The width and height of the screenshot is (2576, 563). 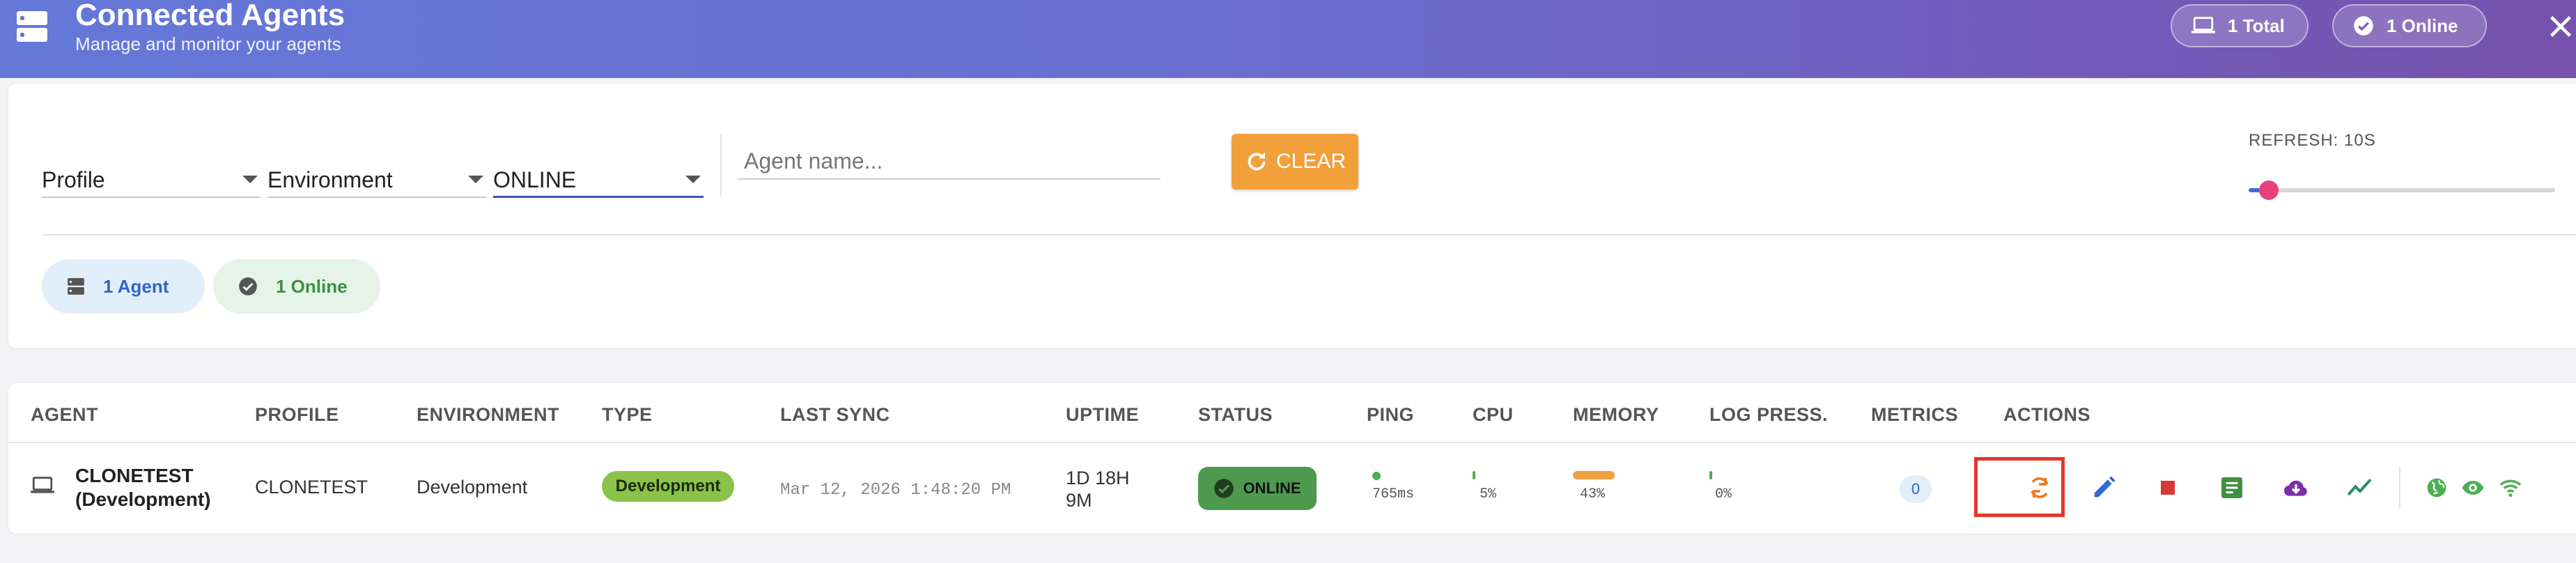 What do you see at coordinates (1376, 476) in the screenshot?
I see `ping-indicator` at bounding box center [1376, 476].